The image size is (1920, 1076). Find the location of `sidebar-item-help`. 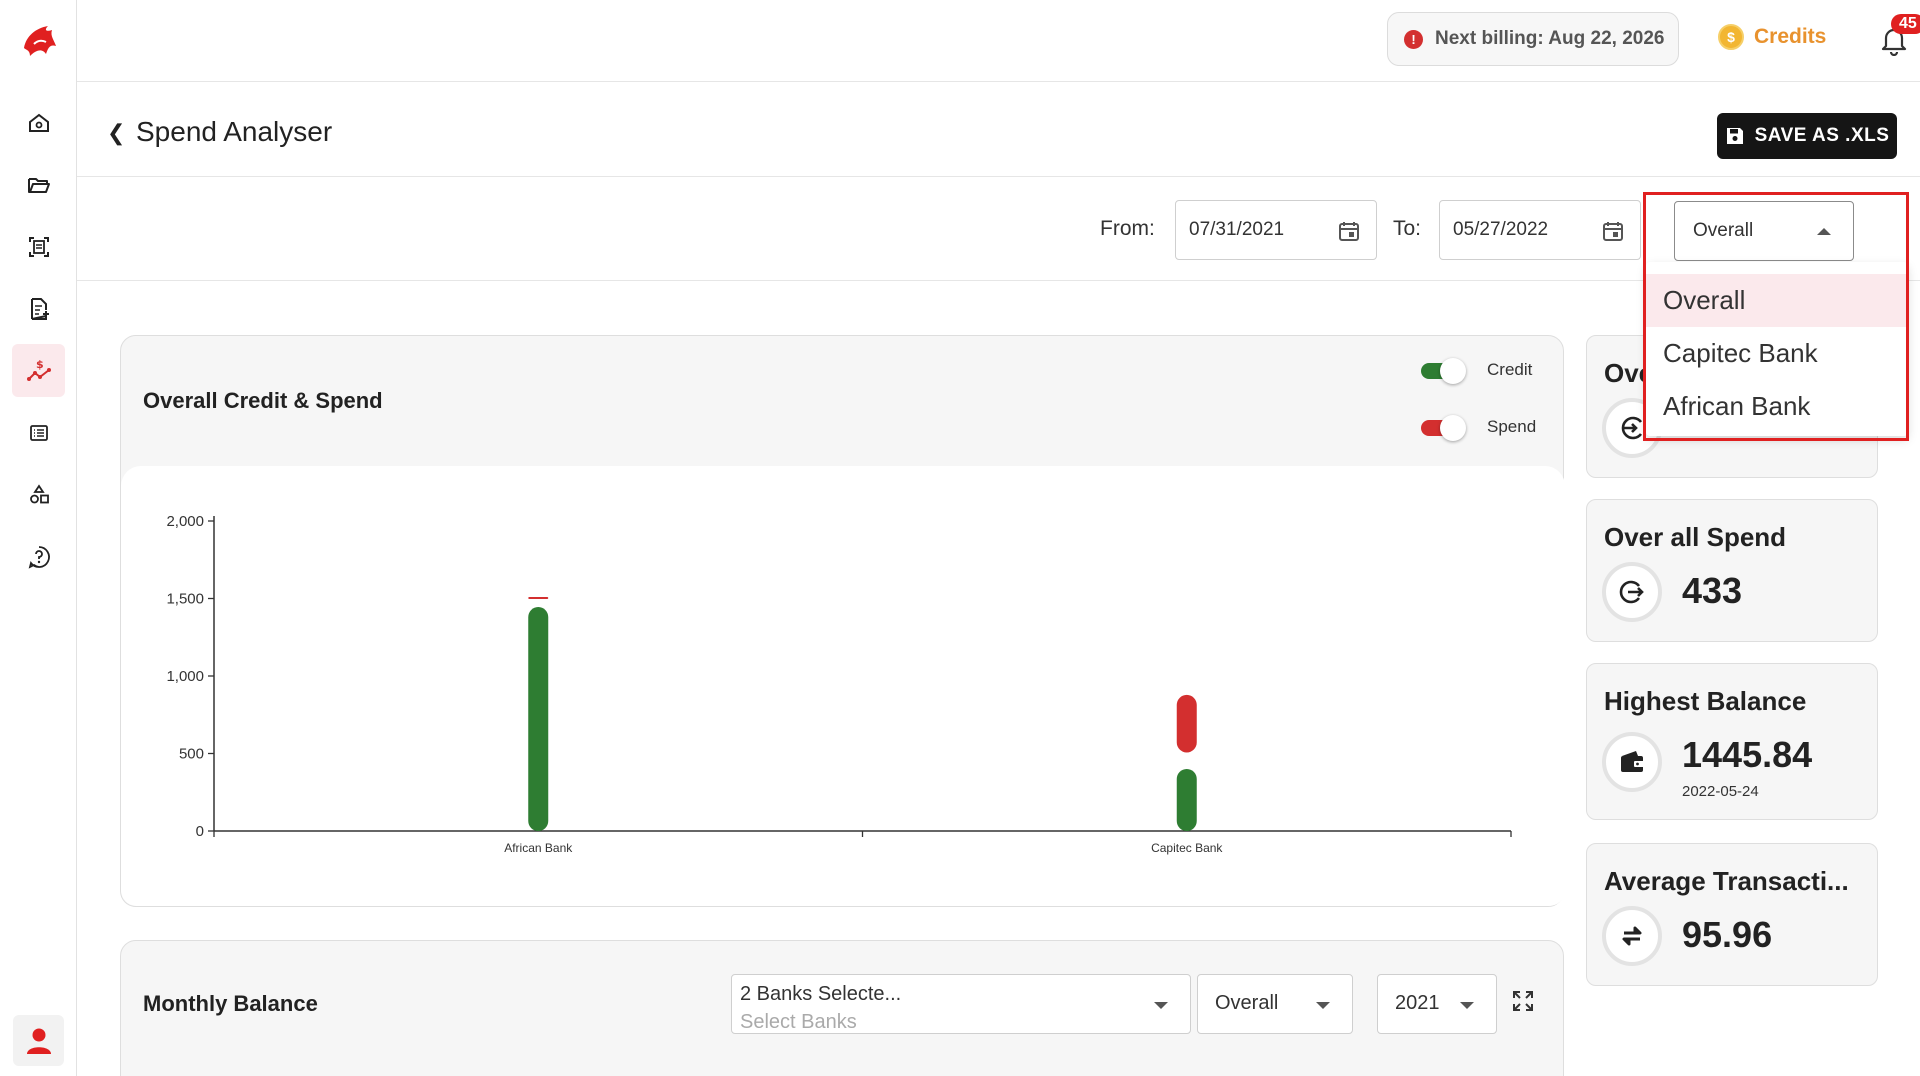

sidebar-item-help is located at coordinates (38, 556).